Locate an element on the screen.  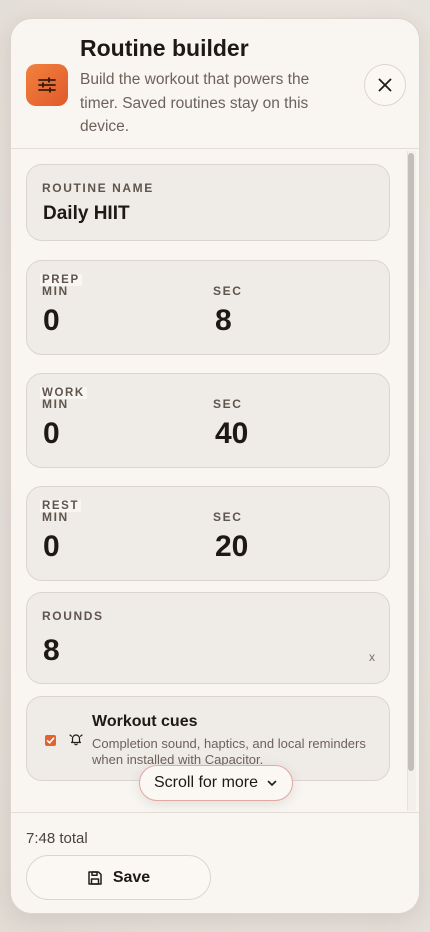
prep-label: PREP is located at coordinates (61, 280).